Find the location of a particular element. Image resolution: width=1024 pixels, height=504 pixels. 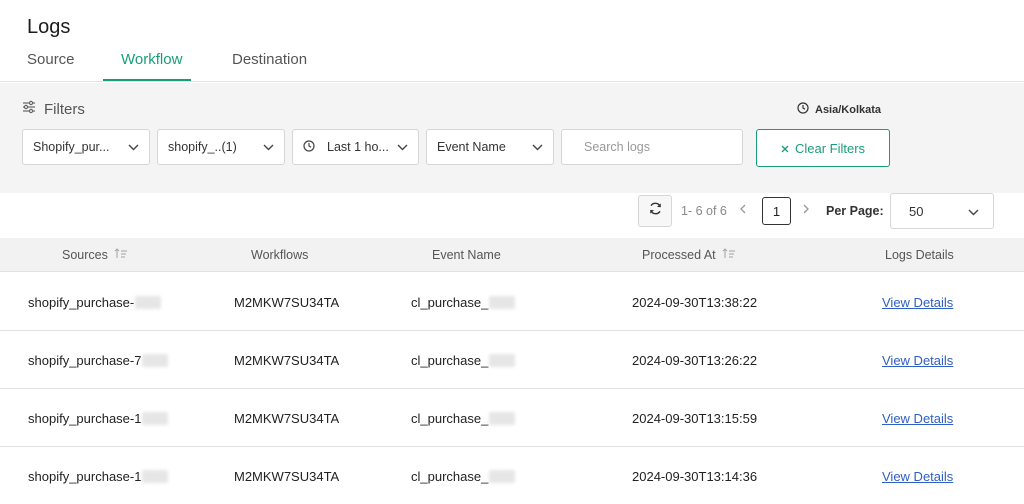

tab-destination: Destination is located at coordinates (269, 59).